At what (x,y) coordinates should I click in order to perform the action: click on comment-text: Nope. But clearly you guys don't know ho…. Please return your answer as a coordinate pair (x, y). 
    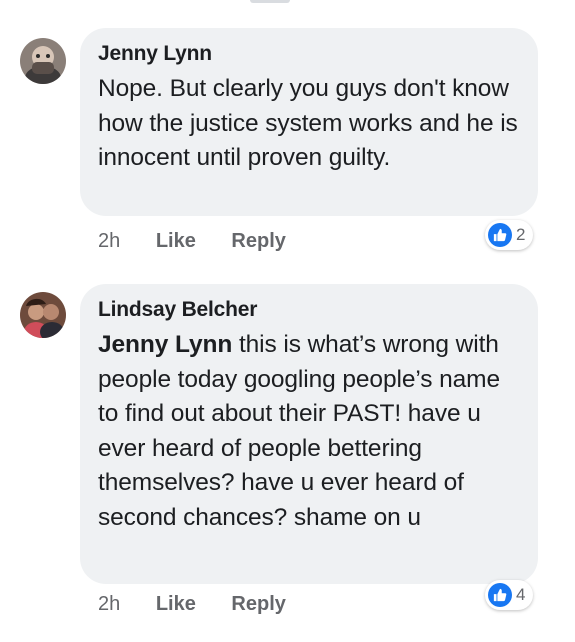
    Looking at the image, I should click on (308, 123).